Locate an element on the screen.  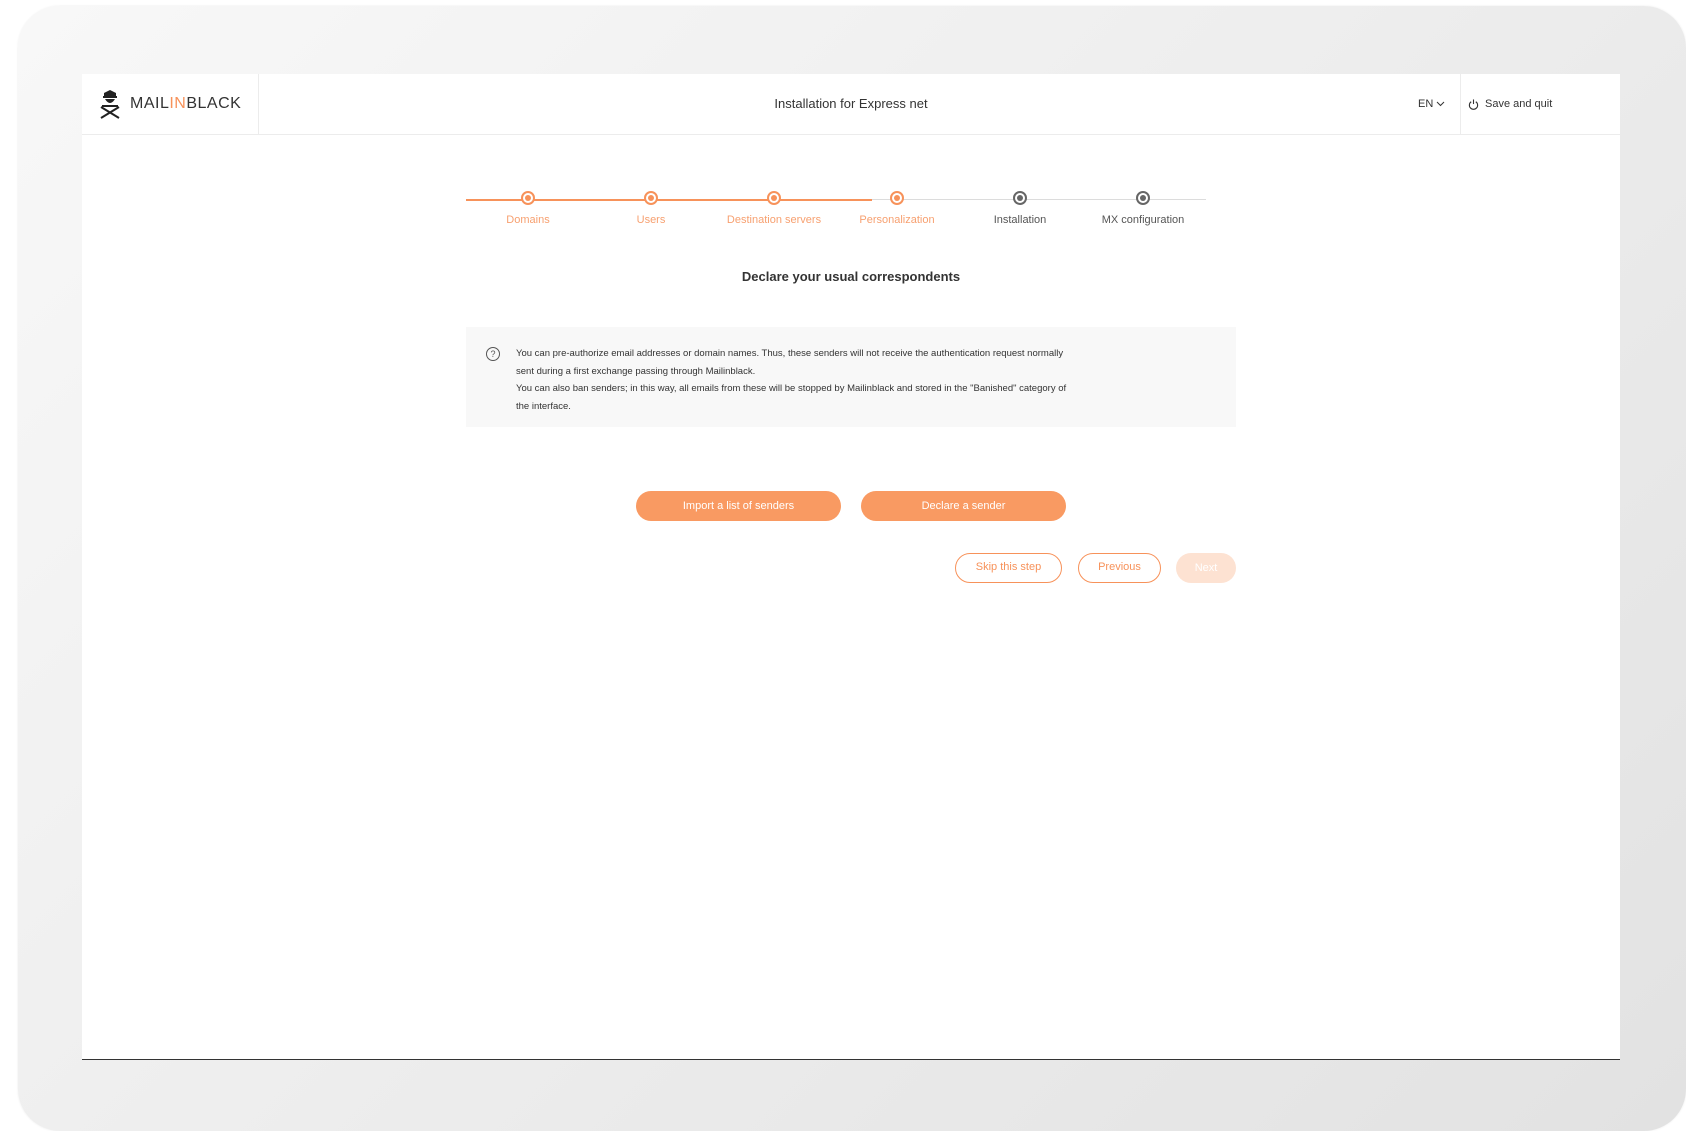
step-destination-servers: Destination servers is located at coordinates (774, 205).